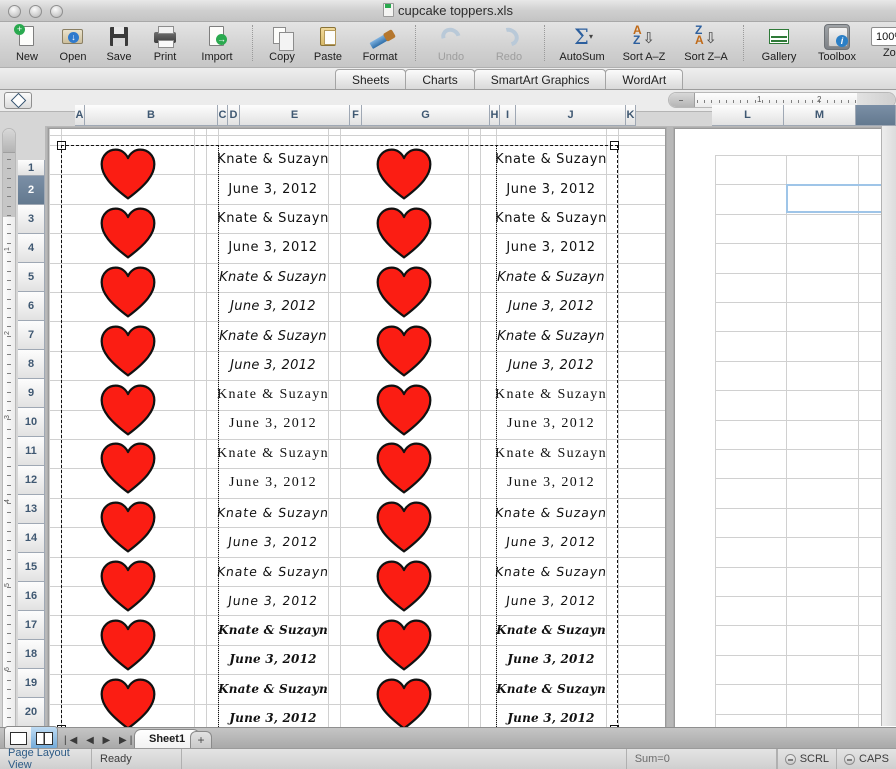 The width and height of the screenshot is (896, 769). Describe the element at coordinates (73, 45) in the screenshot. I see `open-button: ↓ Open` at that location.